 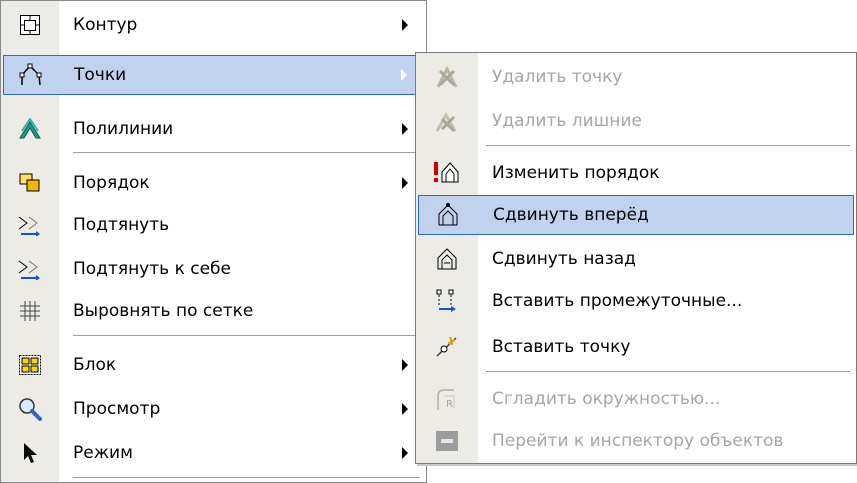 I want to click on menu-item-snap: Подтянуть, so click(x=213, y=225).